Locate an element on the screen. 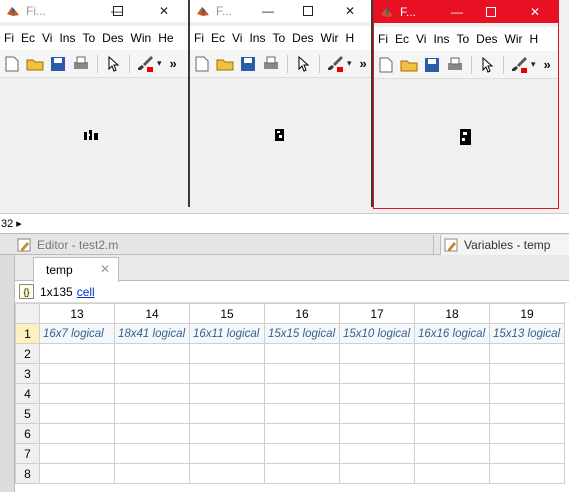 Image resolution: width=569 pixels, height=492 pixels. tab-variables: Variables - temp is located at coordinates (504, 245).